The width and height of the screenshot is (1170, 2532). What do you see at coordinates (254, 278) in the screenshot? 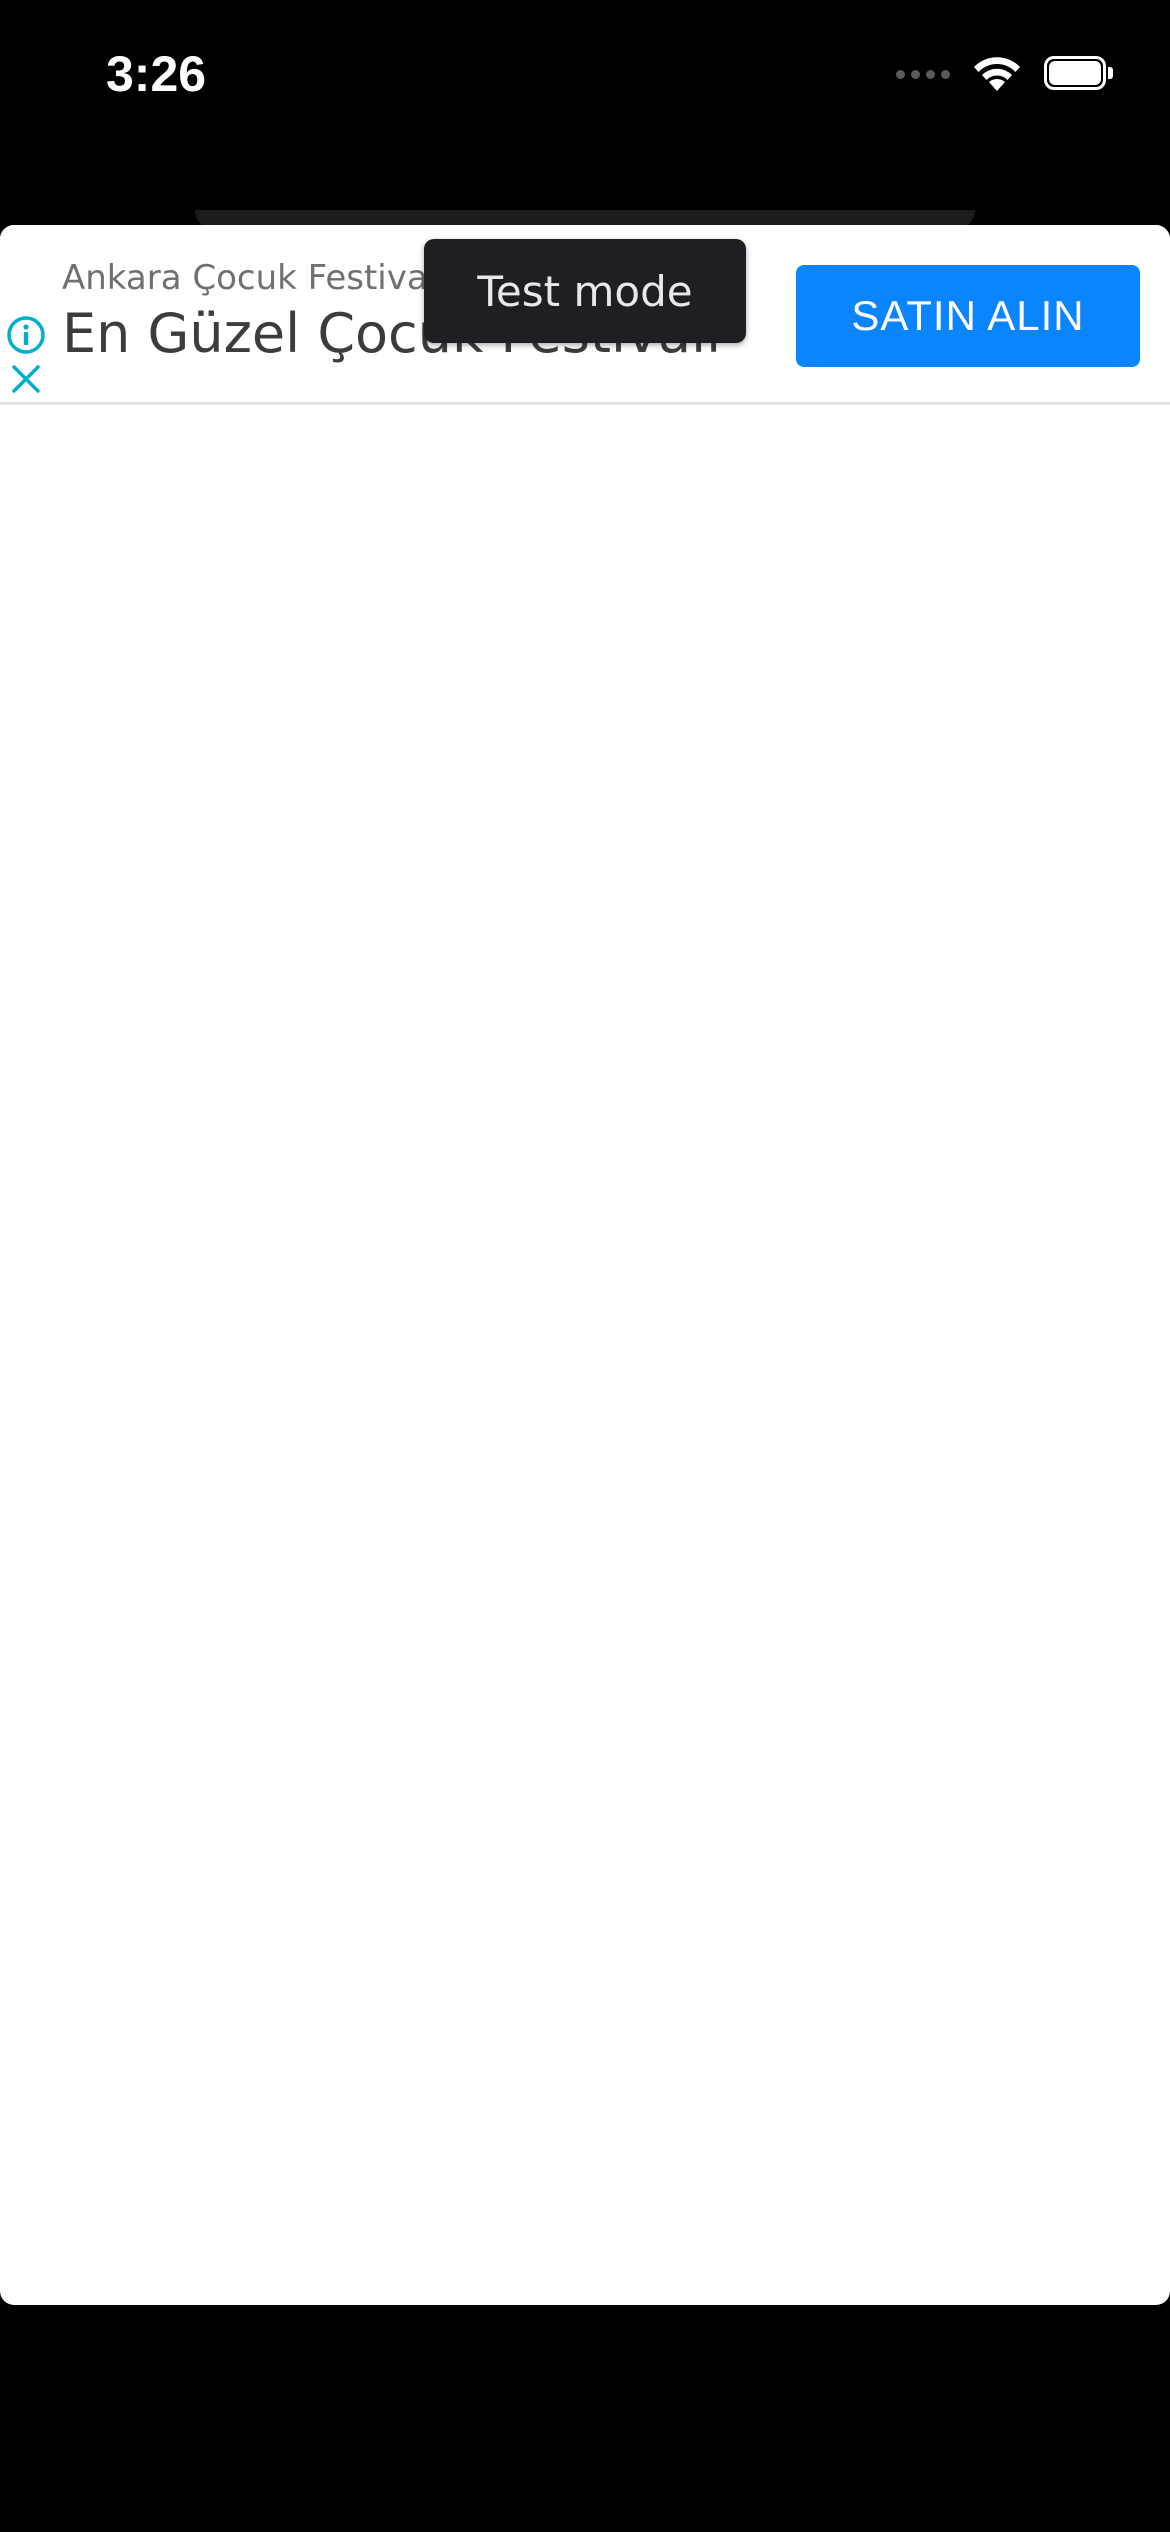
I see `ad-subtitle: Ankara Çocuk Festivali` at bounding box center [254, 278].